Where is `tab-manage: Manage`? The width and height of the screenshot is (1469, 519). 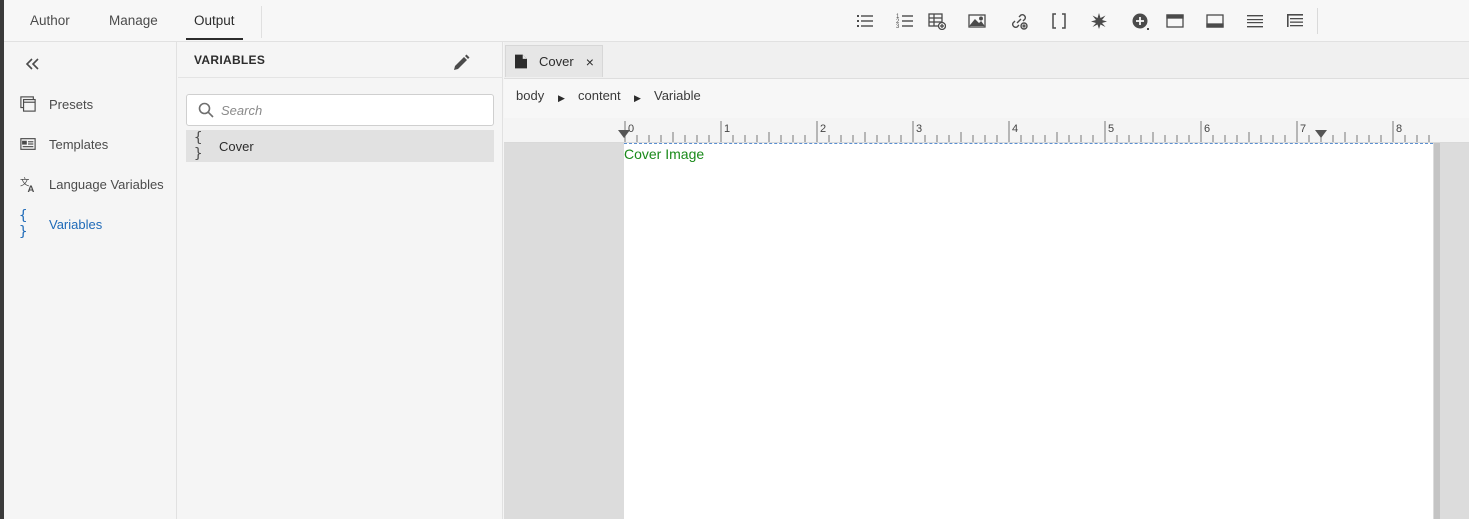 tab-manage: Manage is located at coordinates (133, 20).